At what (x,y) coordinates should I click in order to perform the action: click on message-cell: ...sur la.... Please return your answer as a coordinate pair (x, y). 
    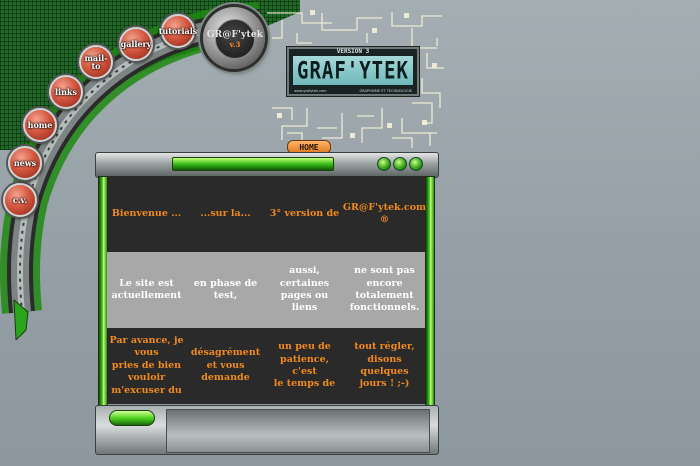
    Looking at the image, I should click on (225, 214).